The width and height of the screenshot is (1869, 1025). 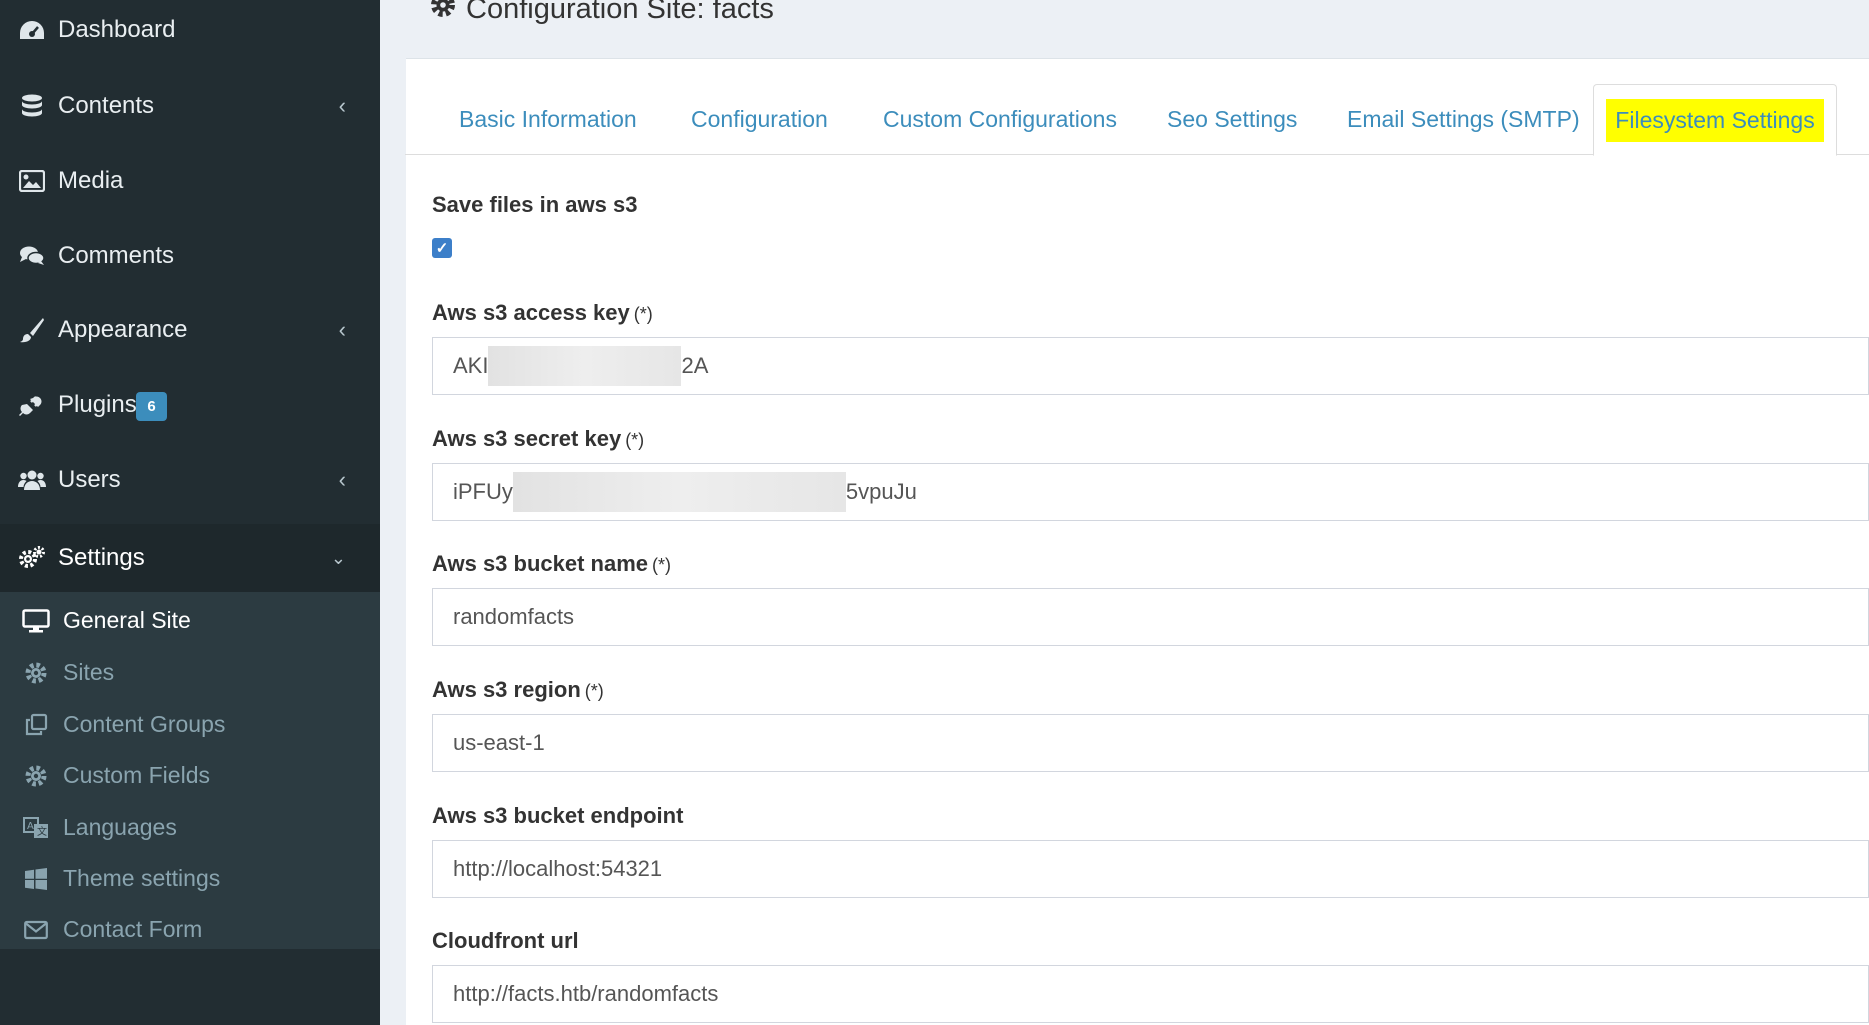 I want to click on bucket-name-input: randomfacts, so click(x=1150, y=617).